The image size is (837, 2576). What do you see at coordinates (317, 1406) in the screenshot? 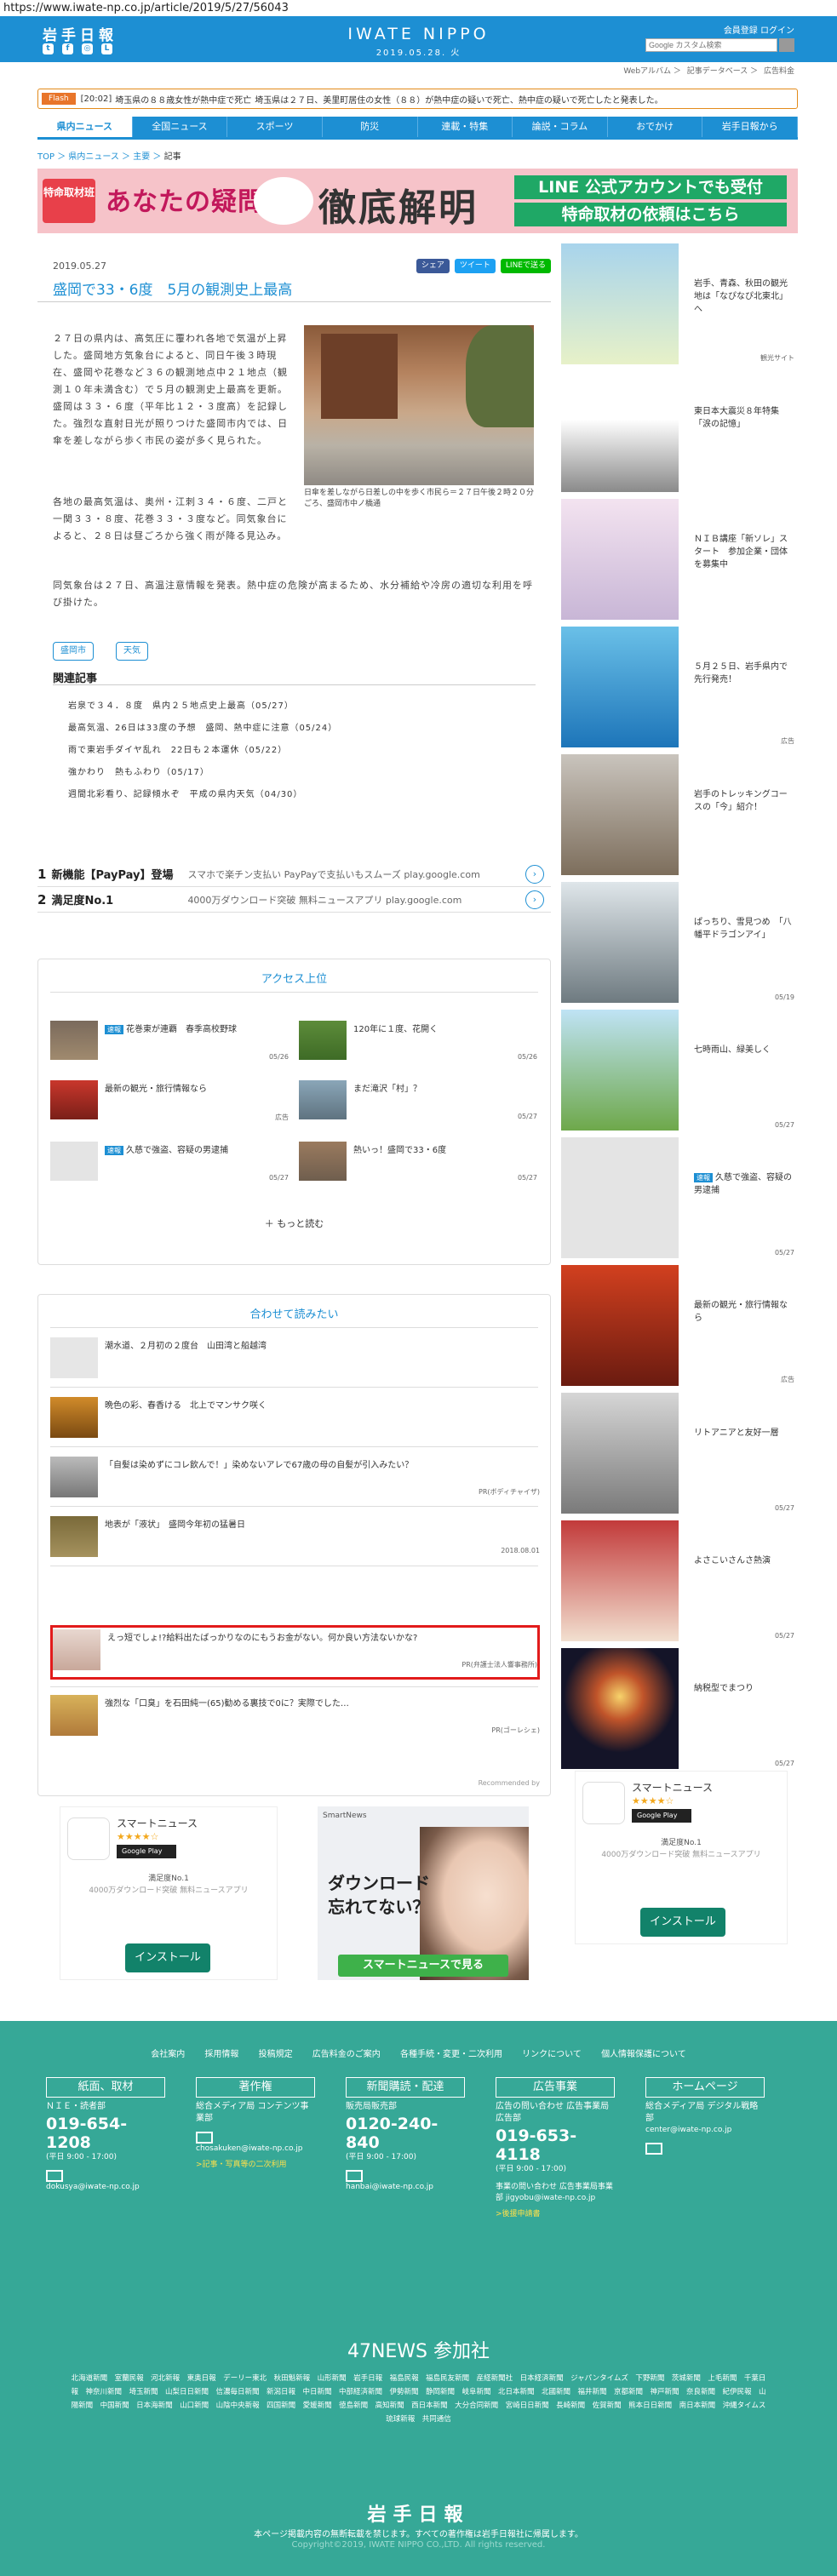
I see `item-title: 晩色の彩、春香ける 北上でマンサク咲く` at bounding box center [317, 1406].